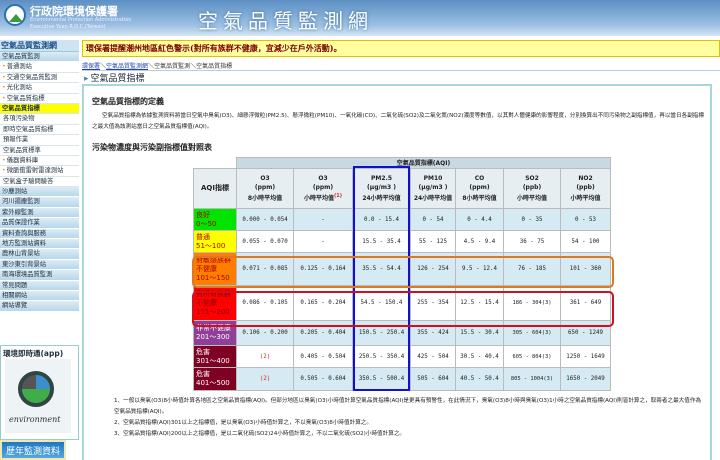  Describe the element at coordinates (532, 219) in the screenshot. I see `table-cell: 0 - 35` at that location.